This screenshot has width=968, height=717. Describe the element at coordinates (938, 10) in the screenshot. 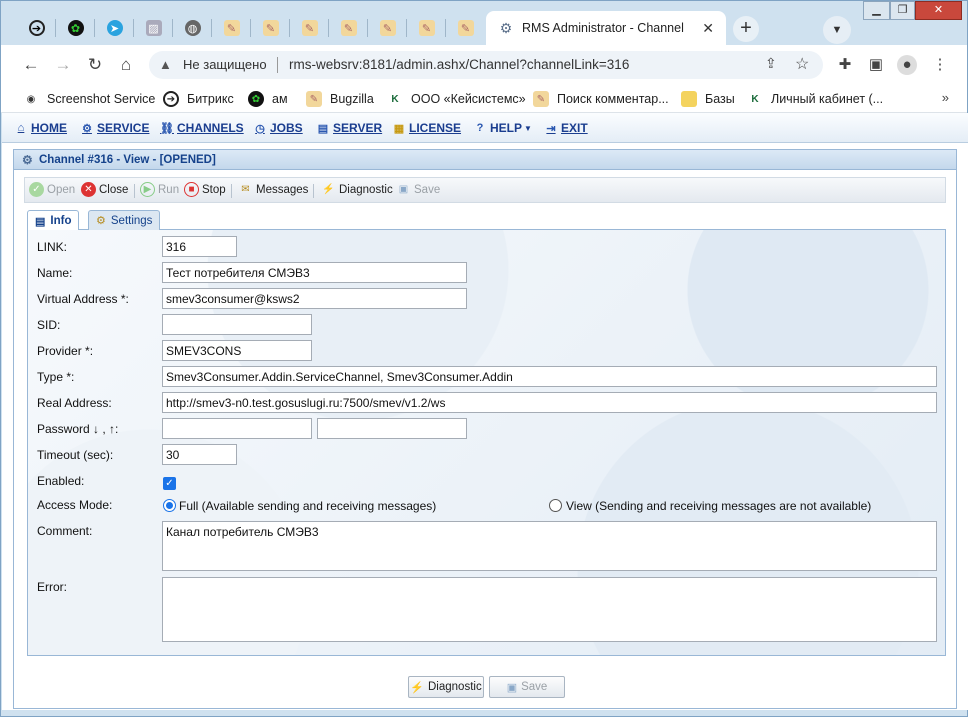

I see `close-window-button: ✕` at that location.